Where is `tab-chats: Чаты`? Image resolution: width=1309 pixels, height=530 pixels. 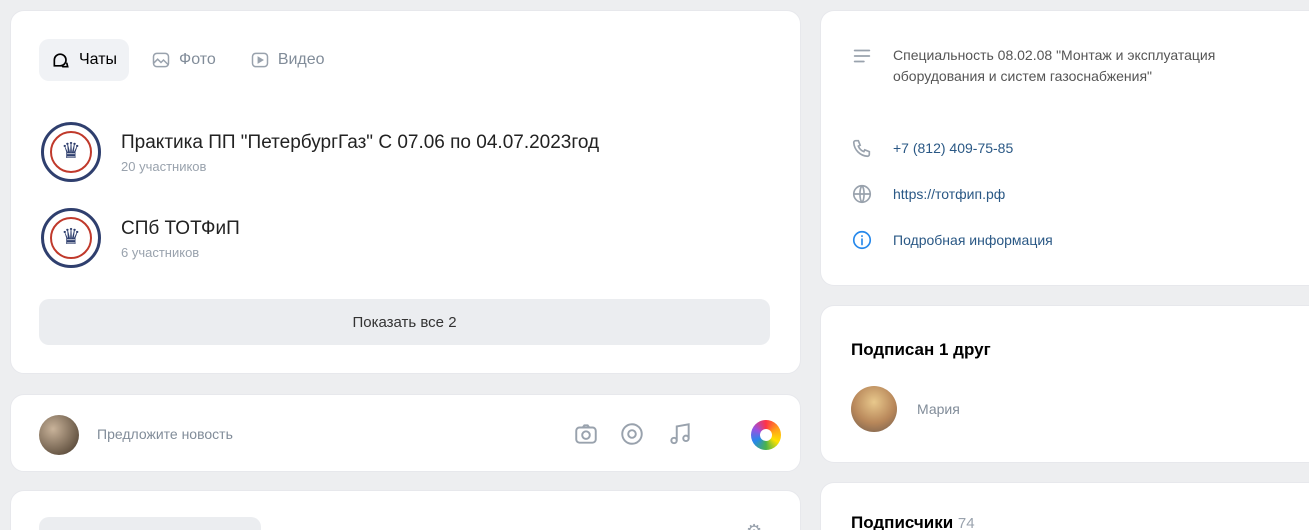 tab-chats: Чаты is located at coordinates (84, 60).